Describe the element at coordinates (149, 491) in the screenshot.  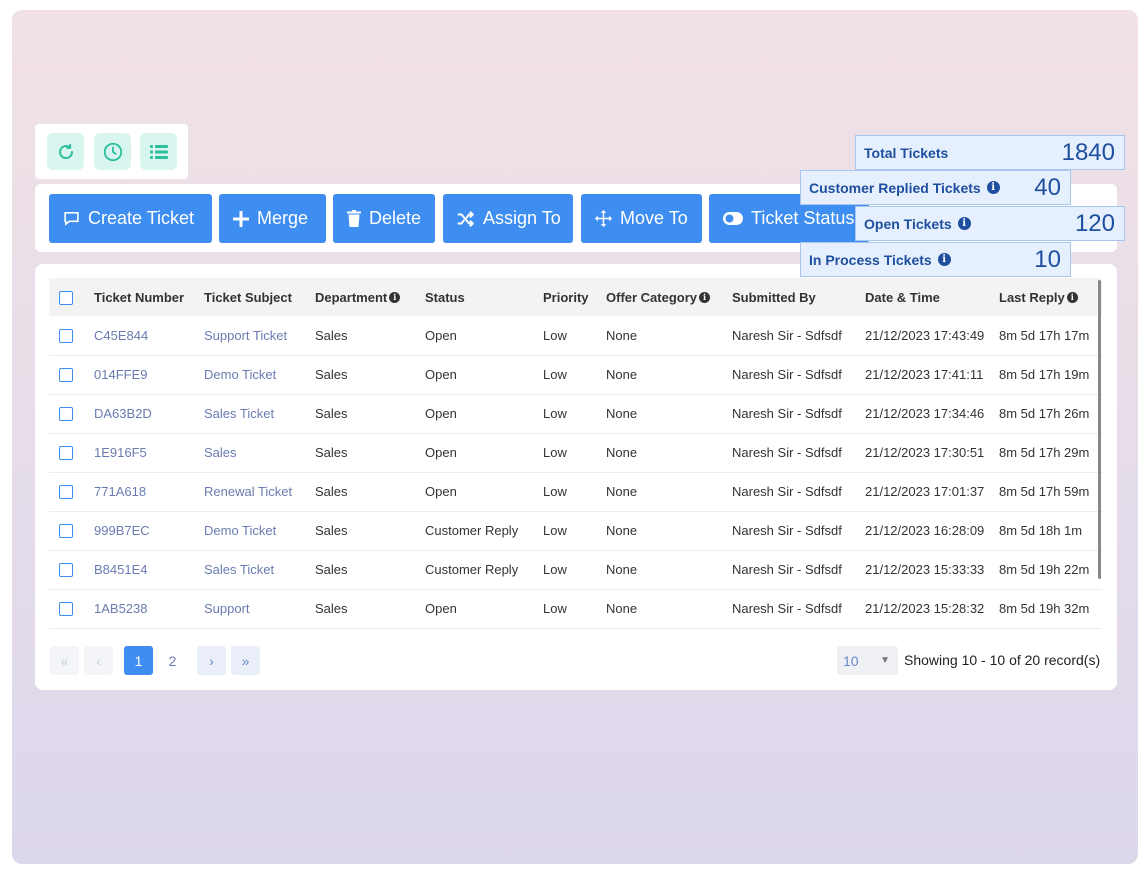
I see `ticket-number-link: 771A618` at that location.